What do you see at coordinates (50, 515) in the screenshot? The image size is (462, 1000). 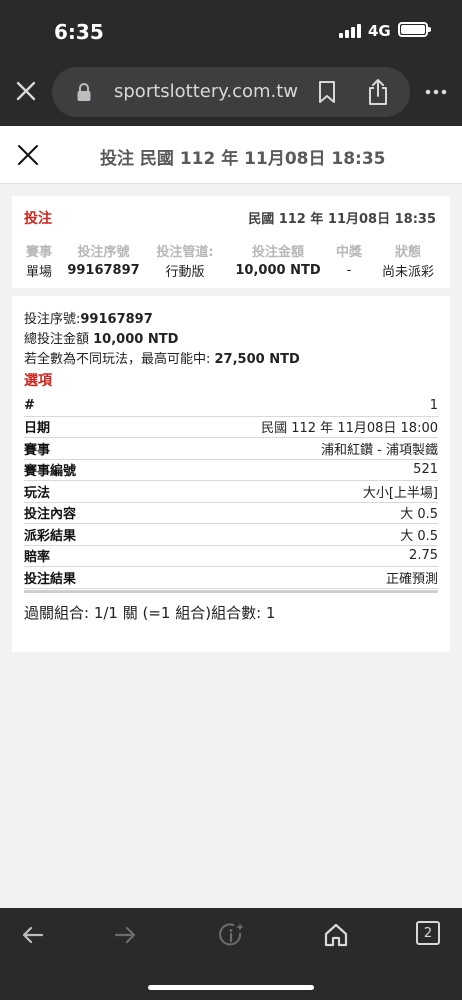 I see `row-key: 投注內容` at bounding box center [50, 515].